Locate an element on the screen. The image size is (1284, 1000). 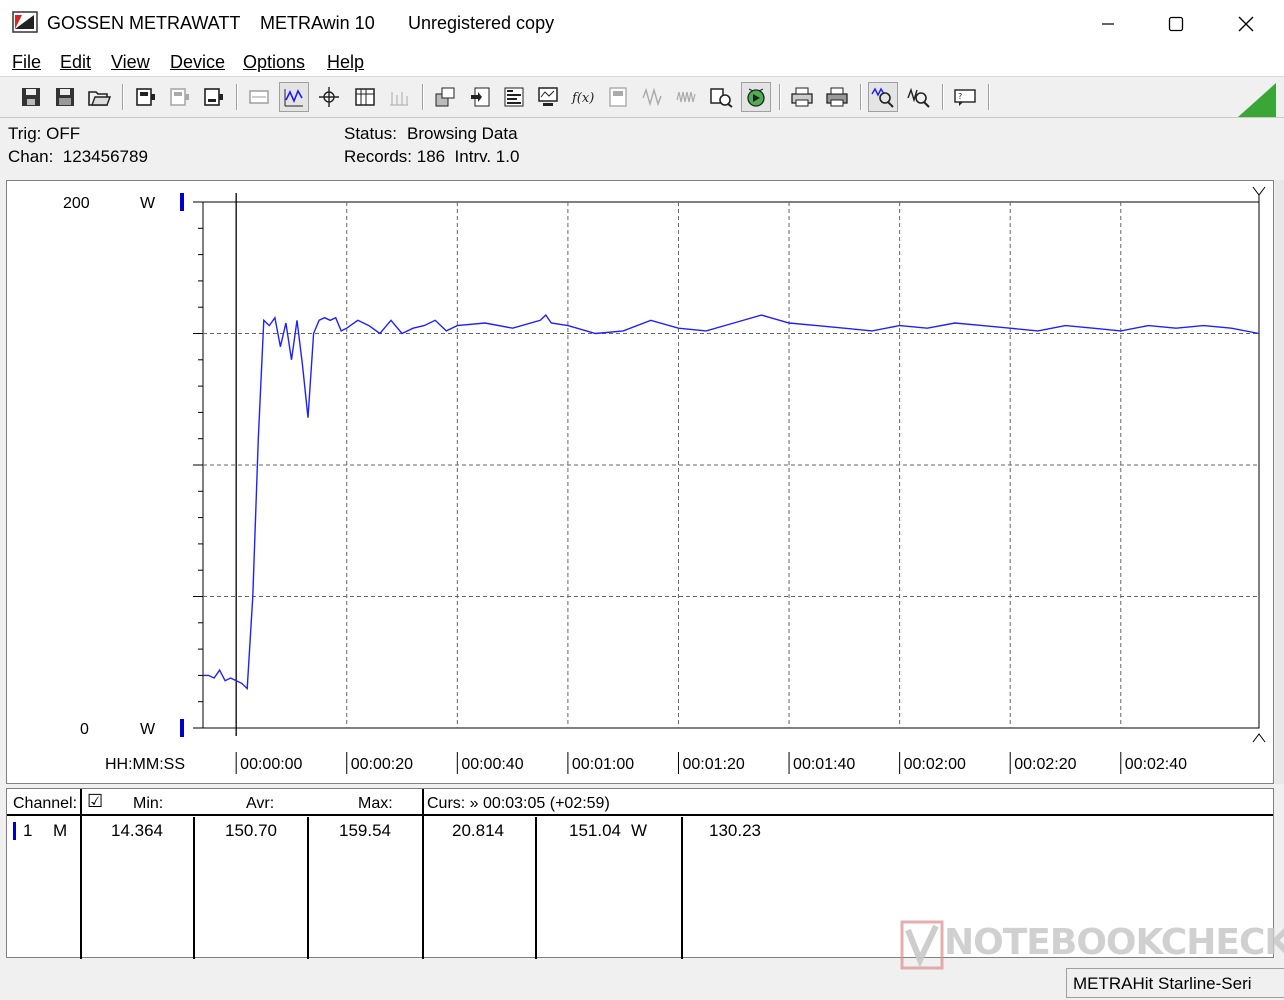
device-settings-icon is located at coordinates (179, 97).